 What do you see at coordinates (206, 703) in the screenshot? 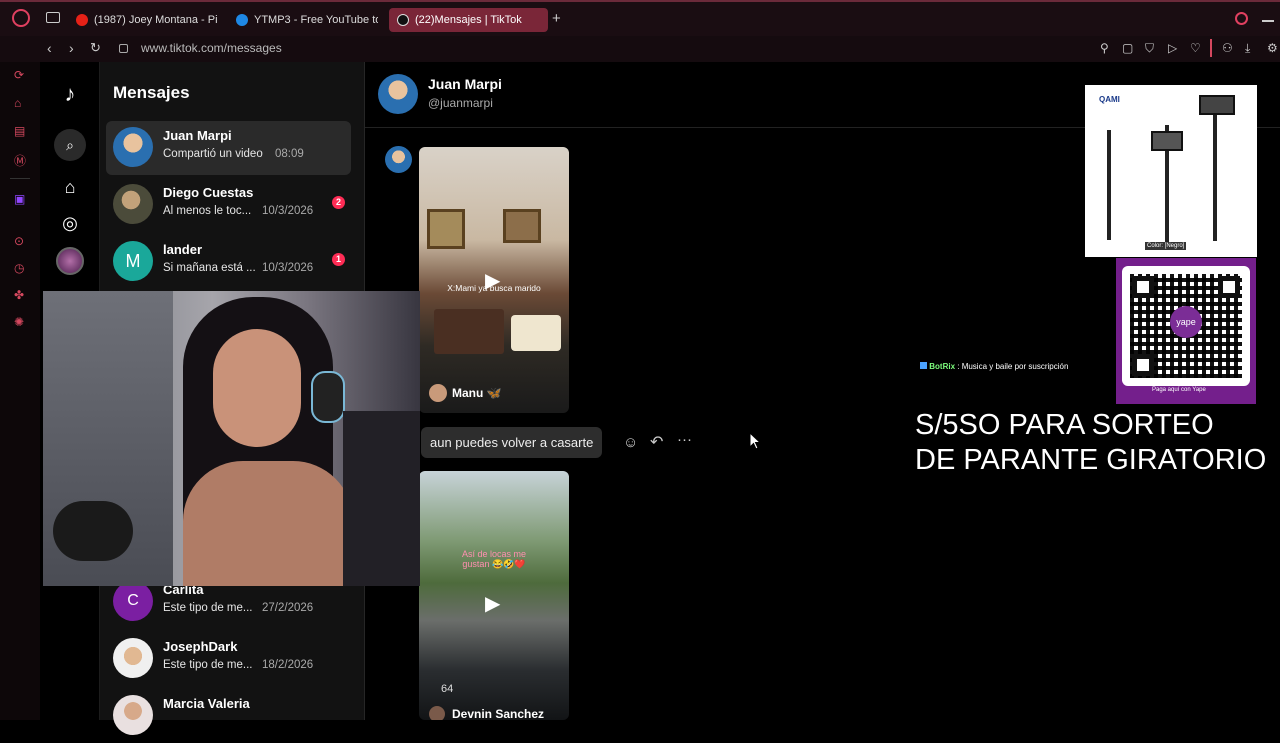
I see `conversation-name: Marcia Valeria` at bounding box center [206, 703].